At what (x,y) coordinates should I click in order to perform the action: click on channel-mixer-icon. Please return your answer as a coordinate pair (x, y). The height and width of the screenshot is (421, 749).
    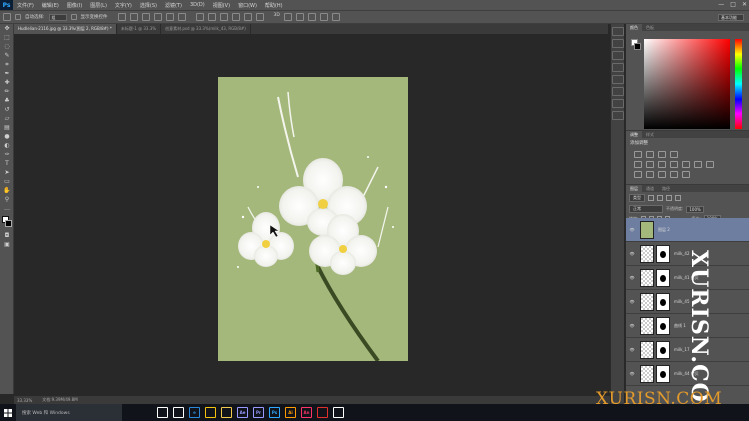
    Looking at the image, I should click on (698, 164).